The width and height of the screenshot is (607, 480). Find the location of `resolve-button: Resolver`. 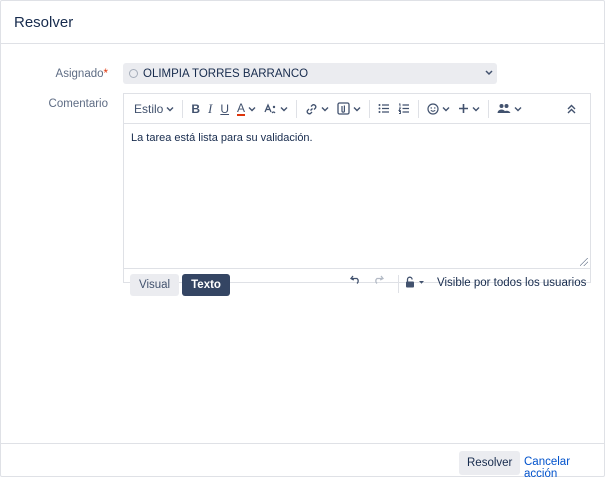

resolve-button: Resolver is located at coordinates (490, 463).